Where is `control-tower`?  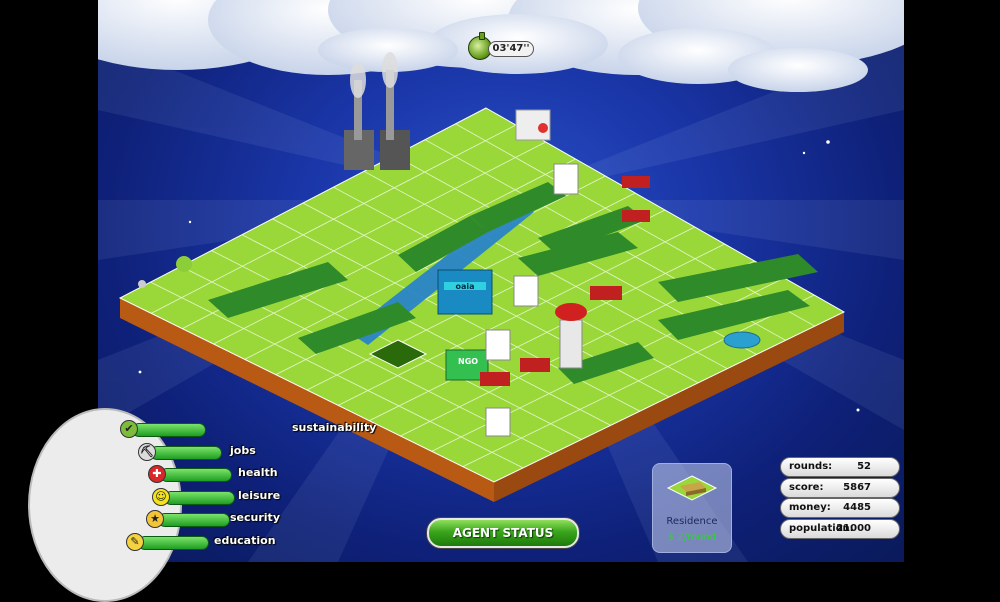 control-tower is located at coordinates (571, 336).